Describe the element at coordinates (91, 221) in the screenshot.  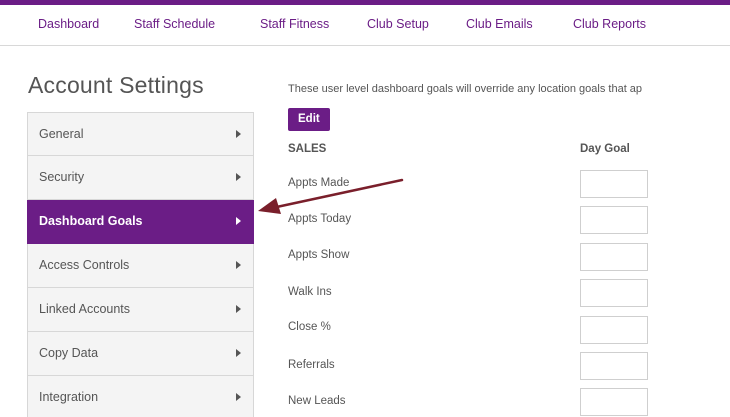
I see `sidebar-item-label: Dashboard Goals` at that location.